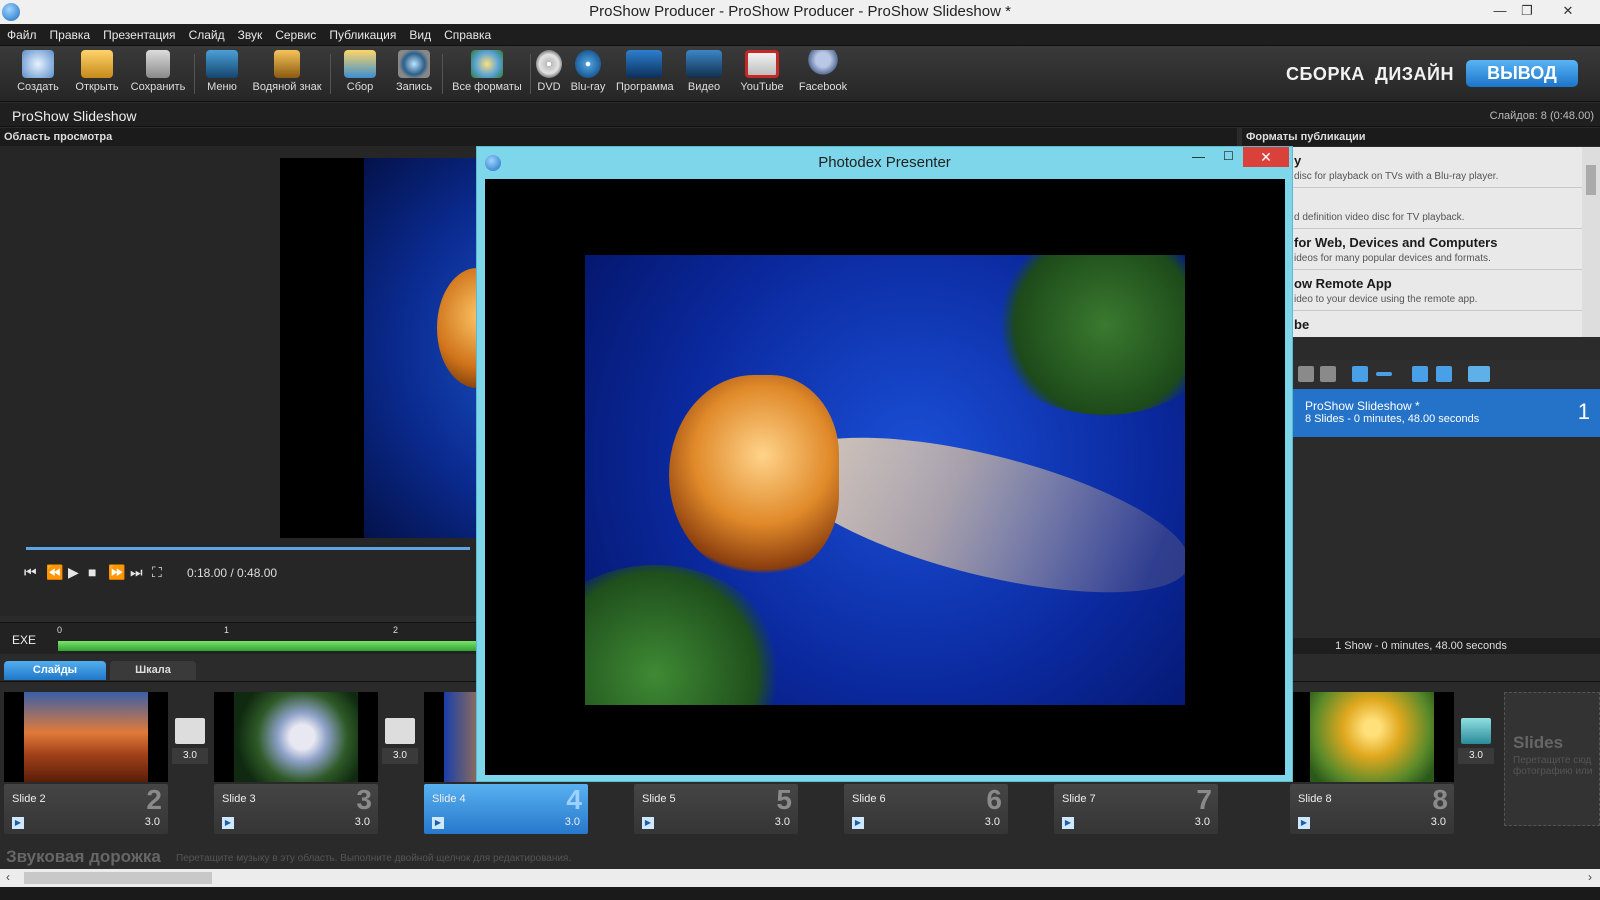 Image resolution: width=1600 pixels, height=900 pixels. What do you see at coordinates (38, 71) in the screenshot?
I see `create-button: Создать` at bounding box center [38, 71].